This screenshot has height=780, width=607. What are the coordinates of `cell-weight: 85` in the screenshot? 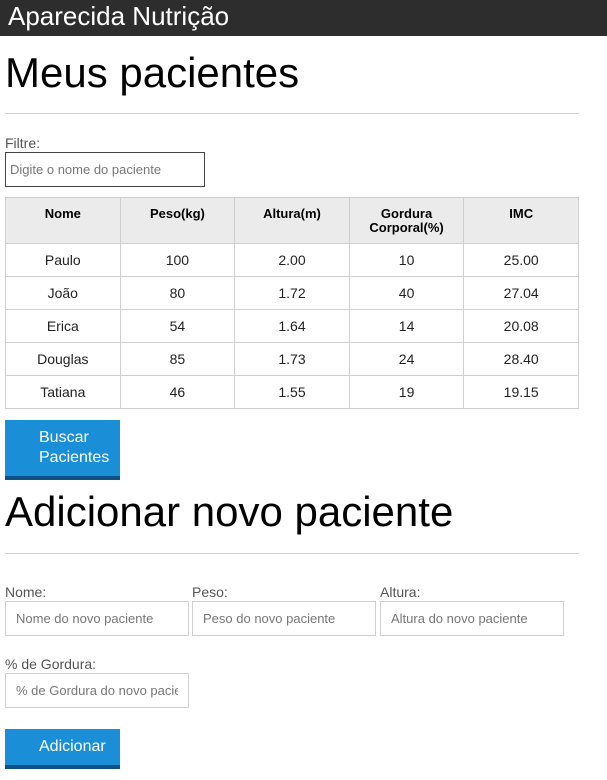 It's located at (177, 359).